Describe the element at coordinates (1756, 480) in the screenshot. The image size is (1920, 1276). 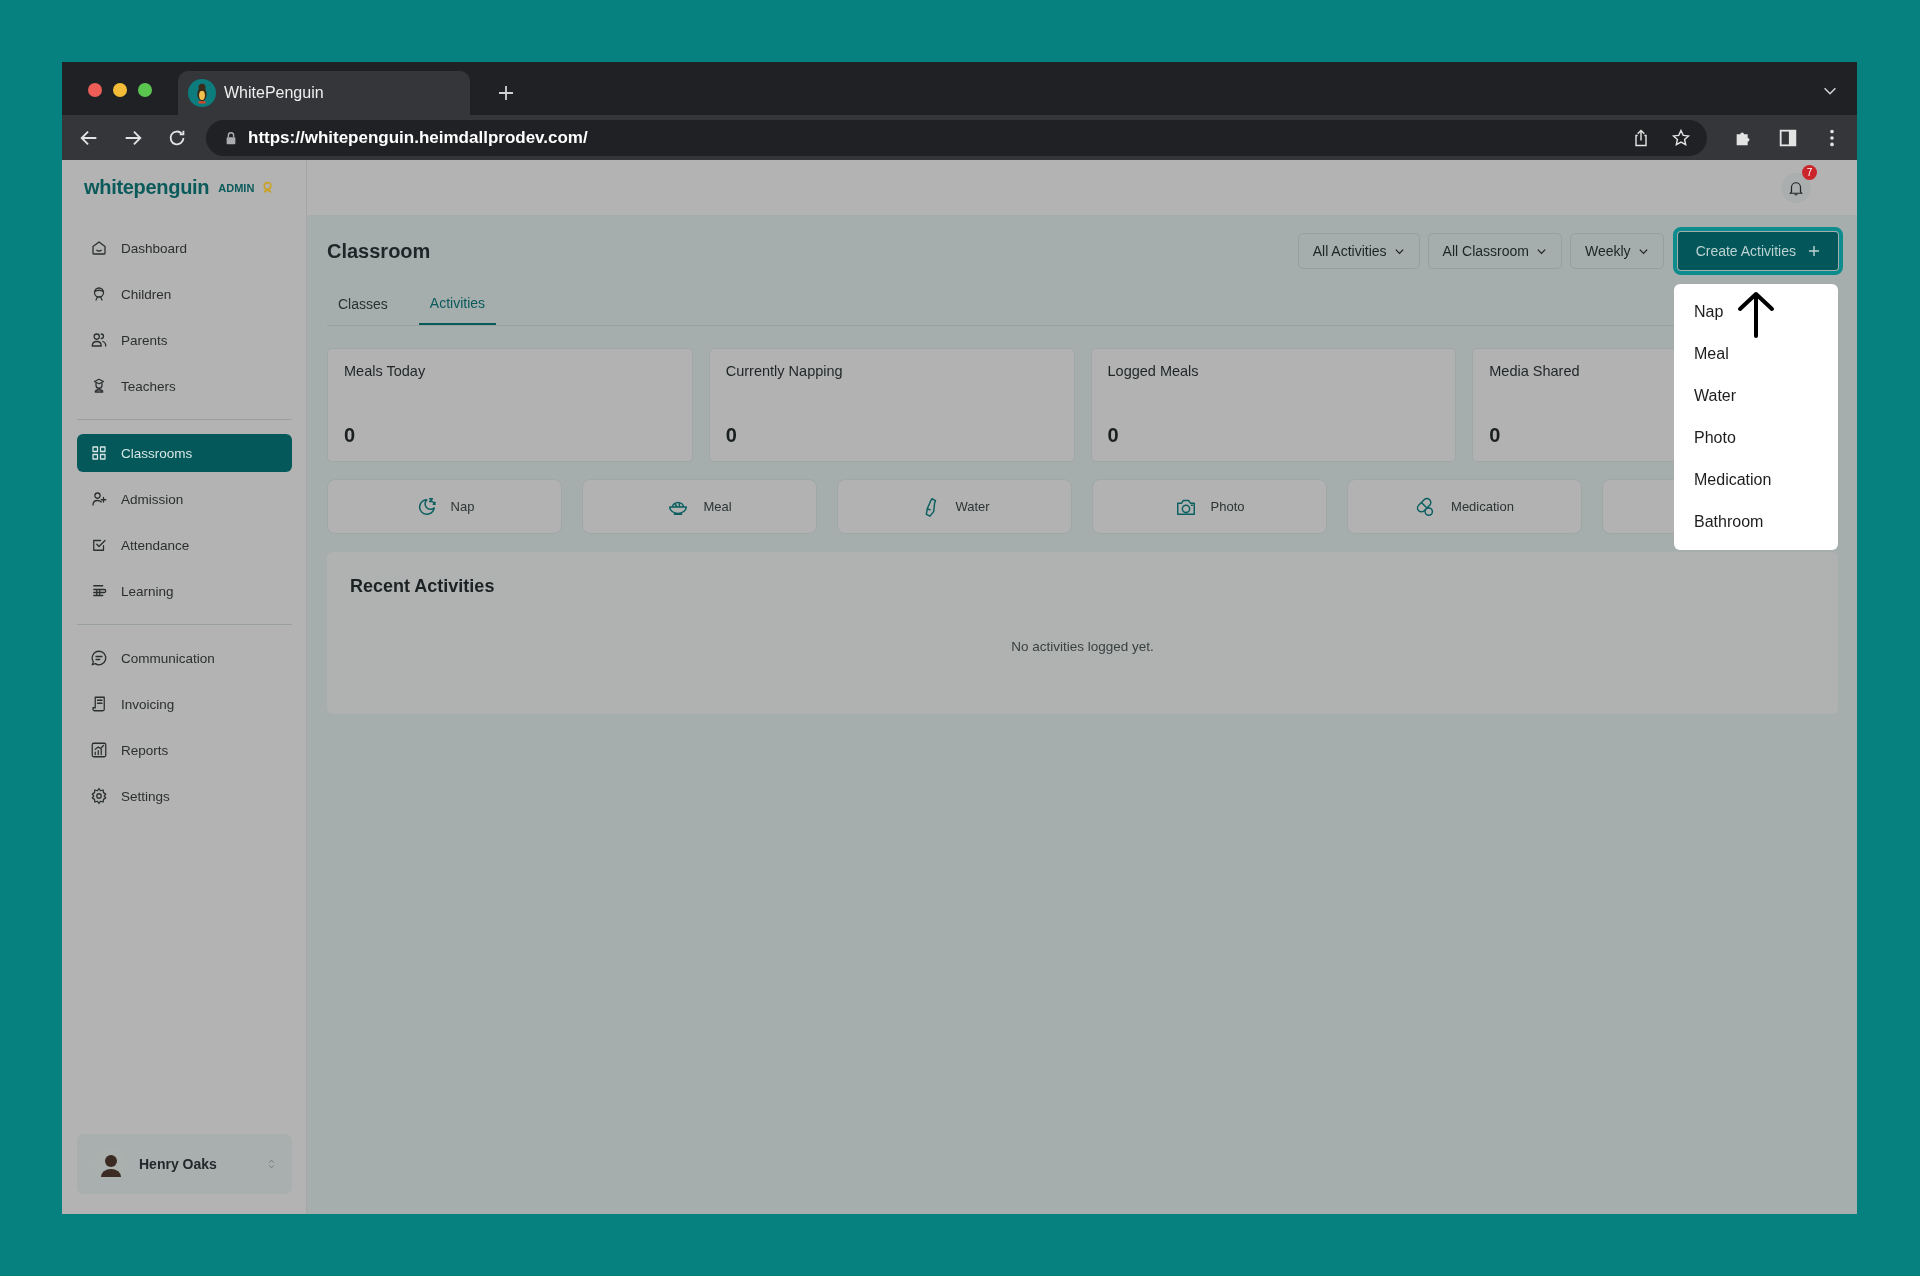
I see `menu-item: Medication` at that location.